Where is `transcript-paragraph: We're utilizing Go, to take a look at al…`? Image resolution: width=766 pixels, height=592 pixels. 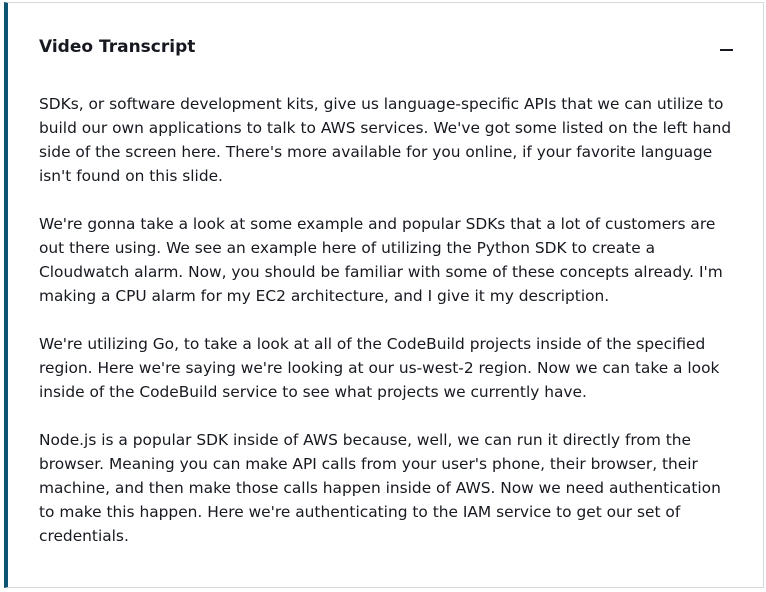
transcript-paragraph: We're utilizing Go, to take a look at al… is located at coordinates (379, 368).